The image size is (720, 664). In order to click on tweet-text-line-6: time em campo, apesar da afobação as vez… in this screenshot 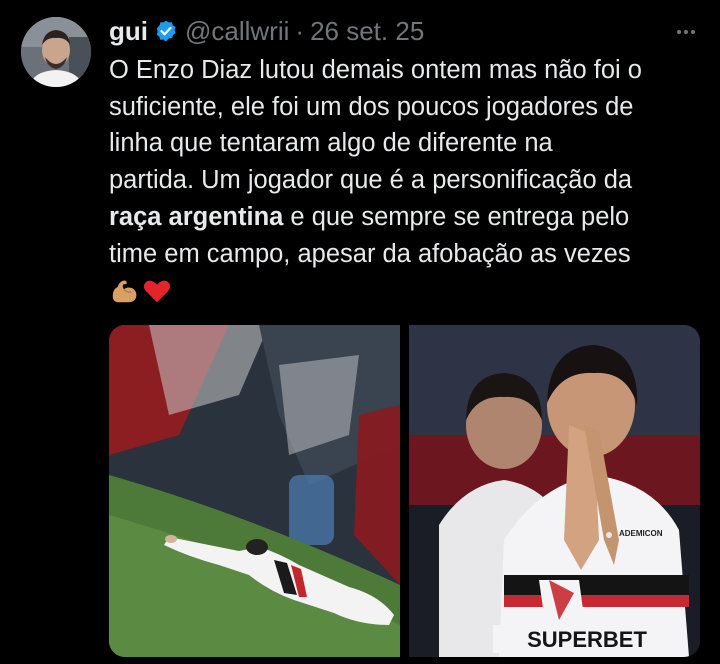, I will do `click(370, 253)`.